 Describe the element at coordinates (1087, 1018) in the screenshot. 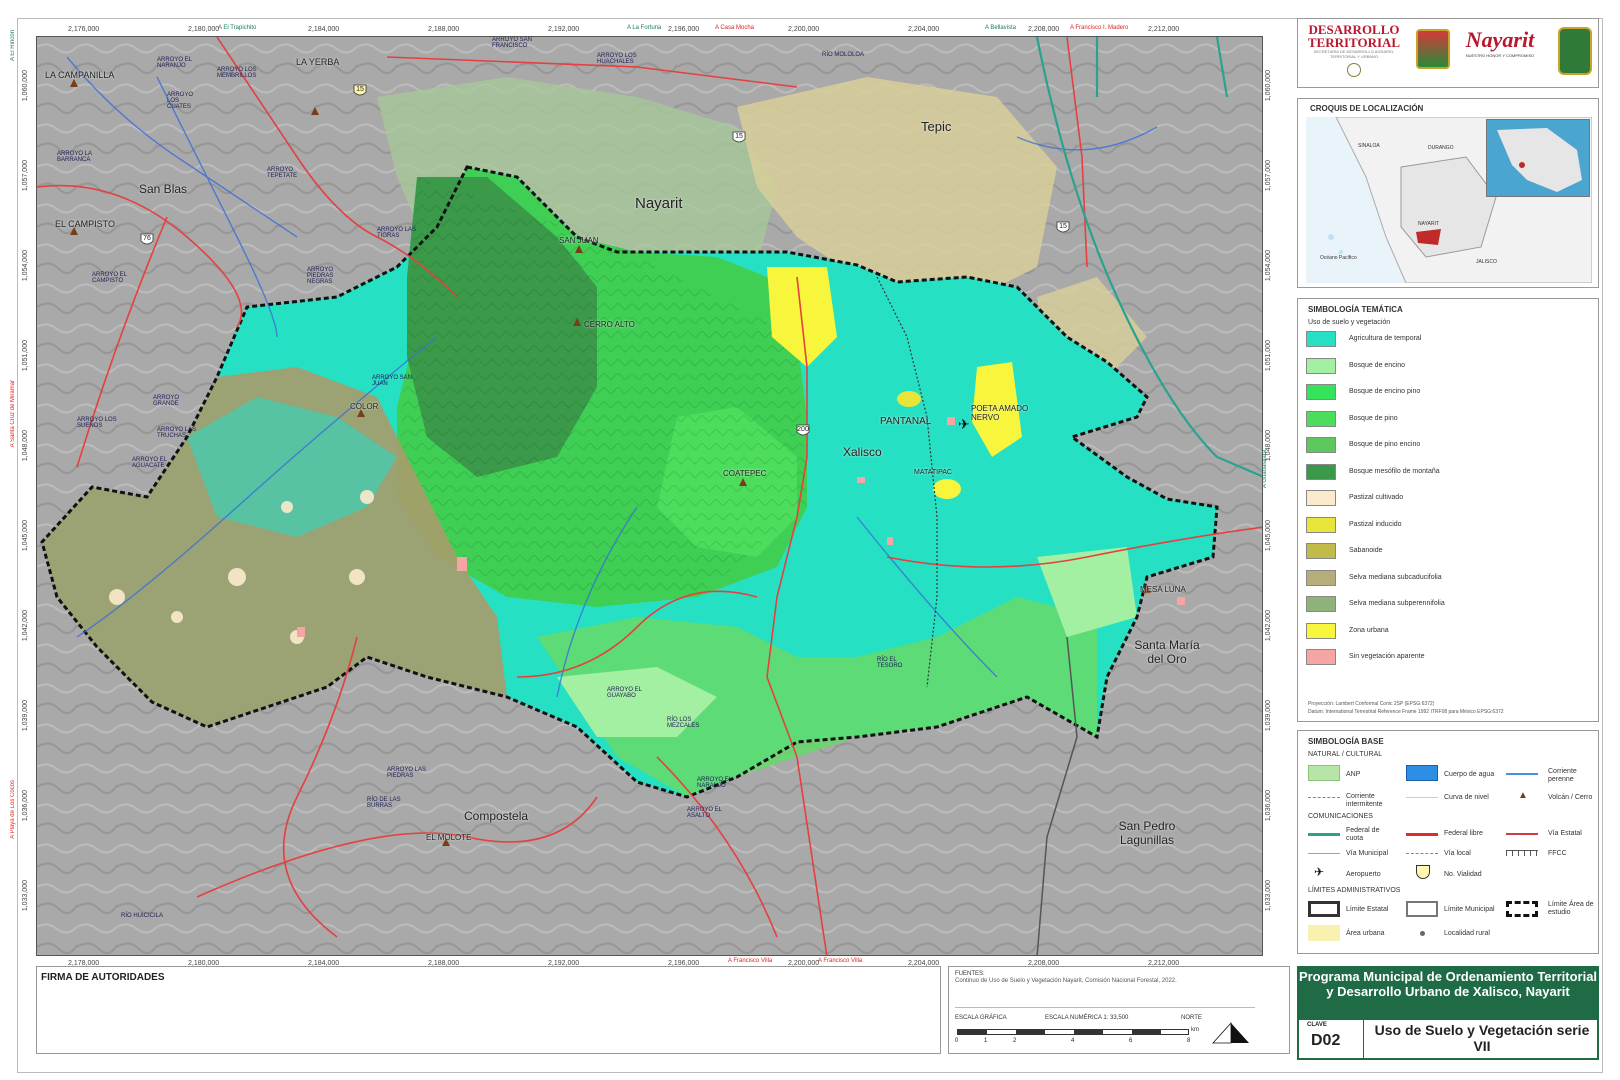

I see `escala-numerica-label: ESCALA NUMÉRICA 1: 33,500` at that location.